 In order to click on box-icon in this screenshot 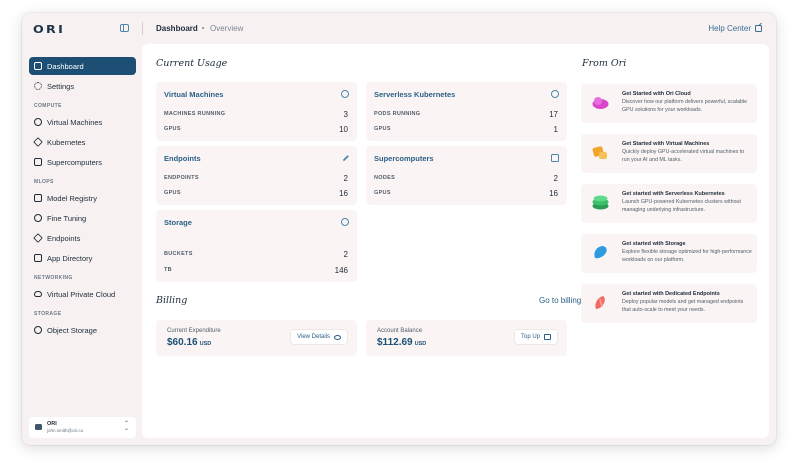, I will do `click(345, 222)`.